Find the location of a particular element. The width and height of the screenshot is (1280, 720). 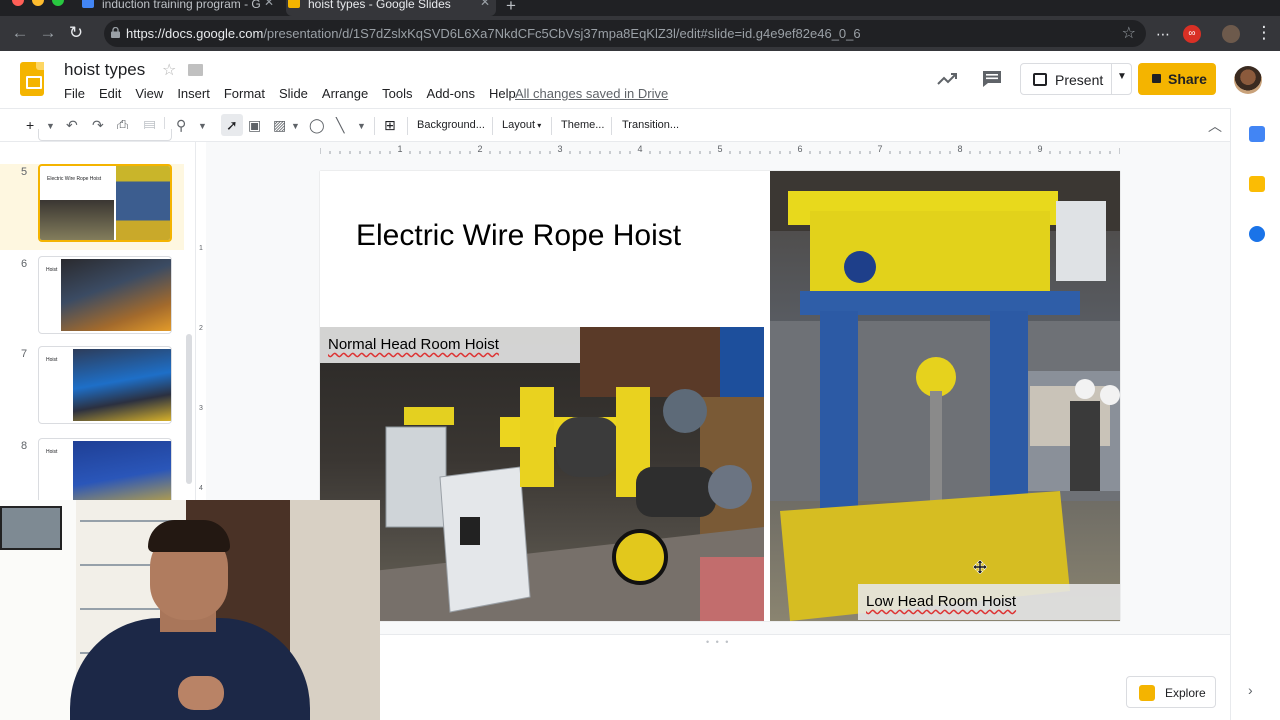

collapse-toolbar-chevron-icon: ︿ is located at coordinates (1215, 126).